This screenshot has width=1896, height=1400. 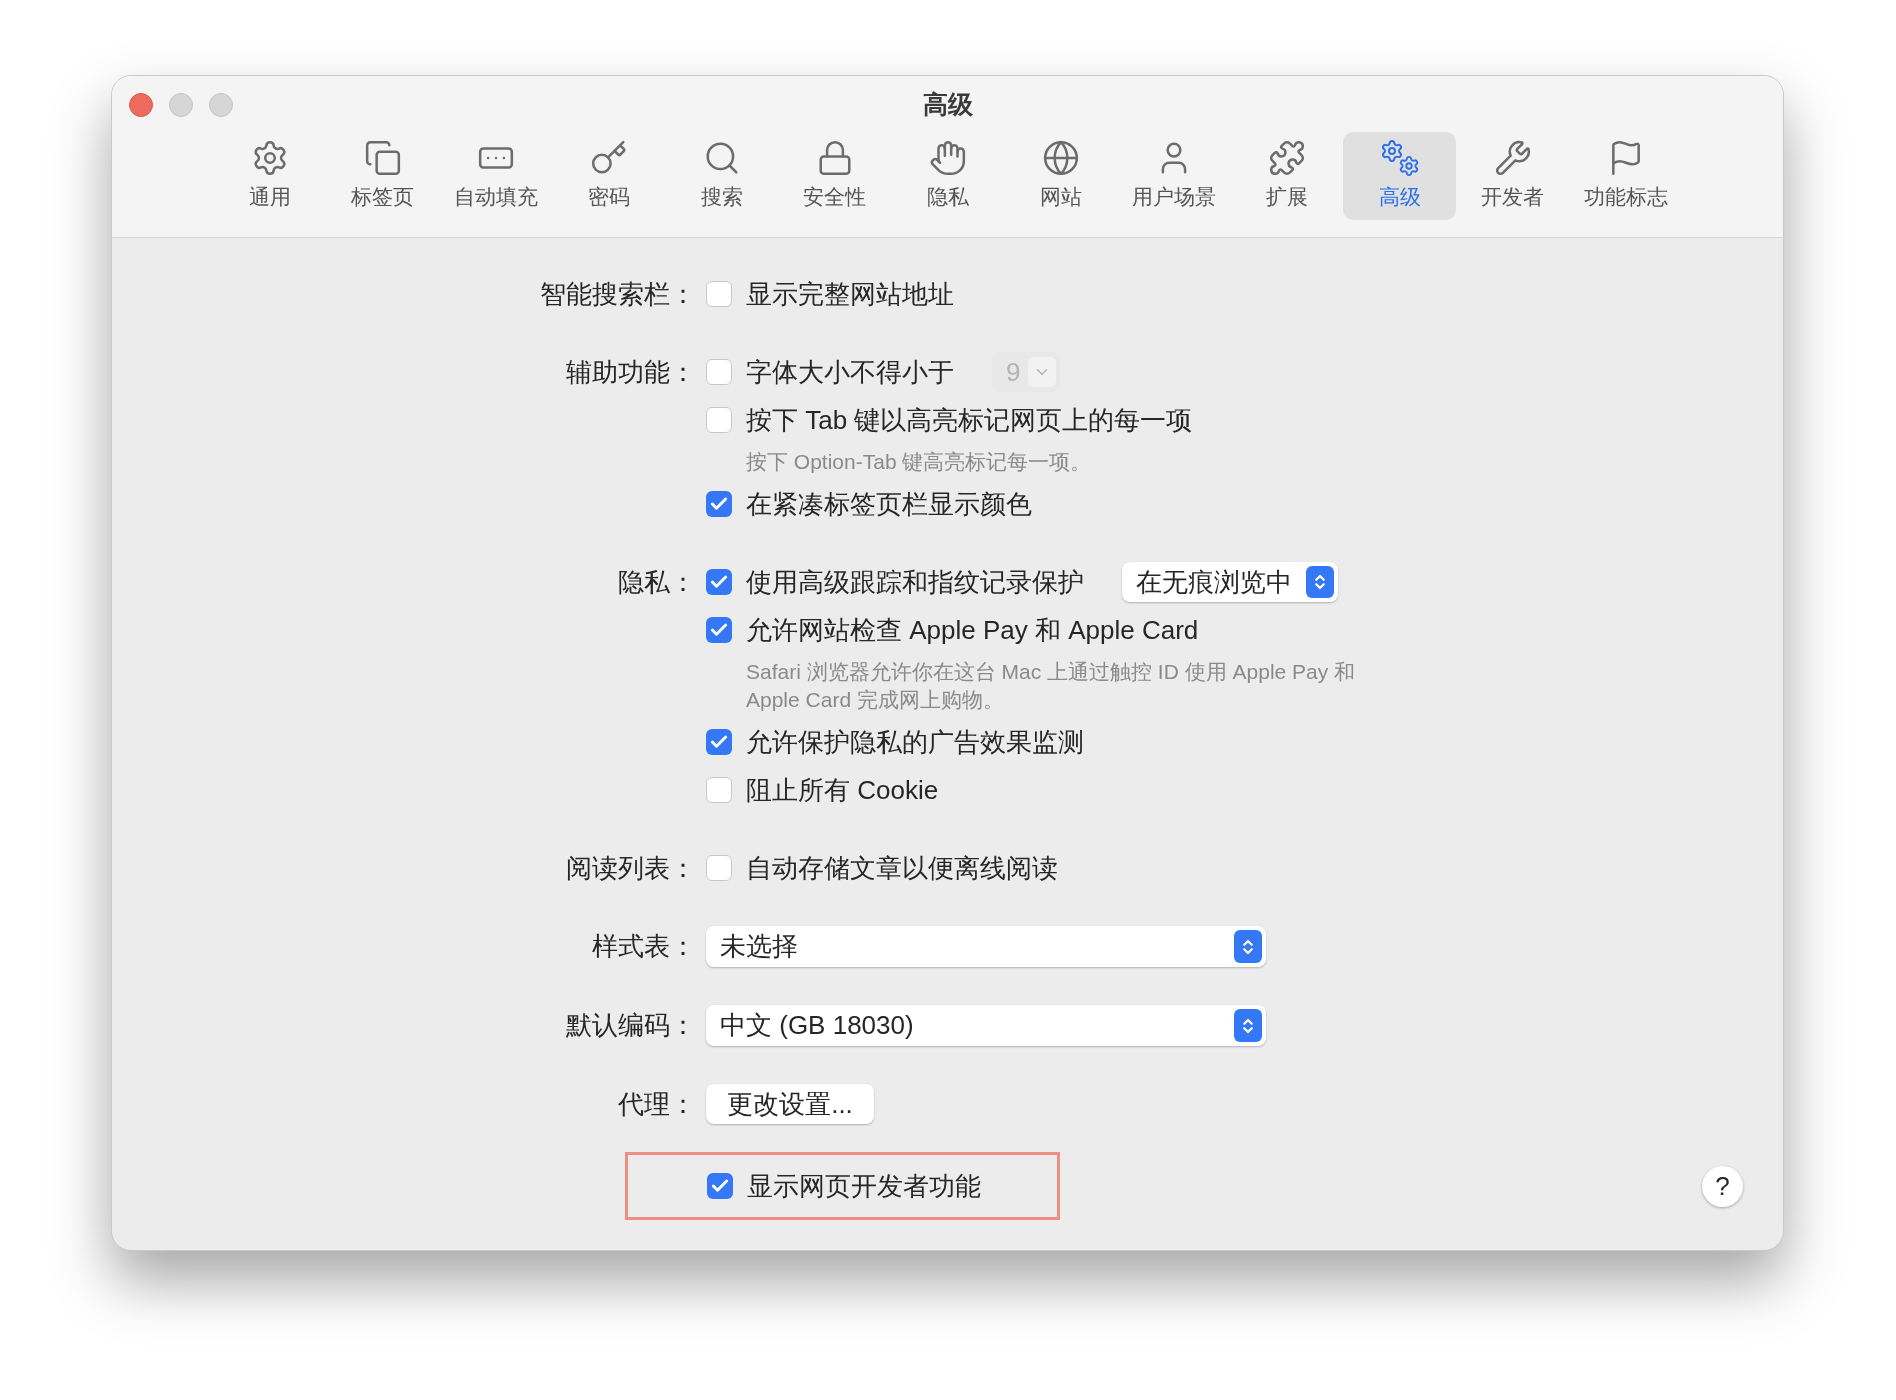 What do you see at coordinates (986, 946) in the screenshot?
I see `dropdown-select: 未选择` at bounding box center [986, 946].